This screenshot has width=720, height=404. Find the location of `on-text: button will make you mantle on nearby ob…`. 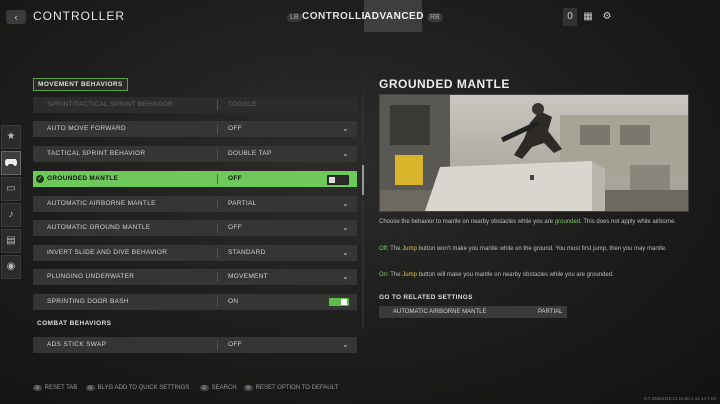

on-text: button will make you mantle on nearby ob… is located at coordinates (515, 275).